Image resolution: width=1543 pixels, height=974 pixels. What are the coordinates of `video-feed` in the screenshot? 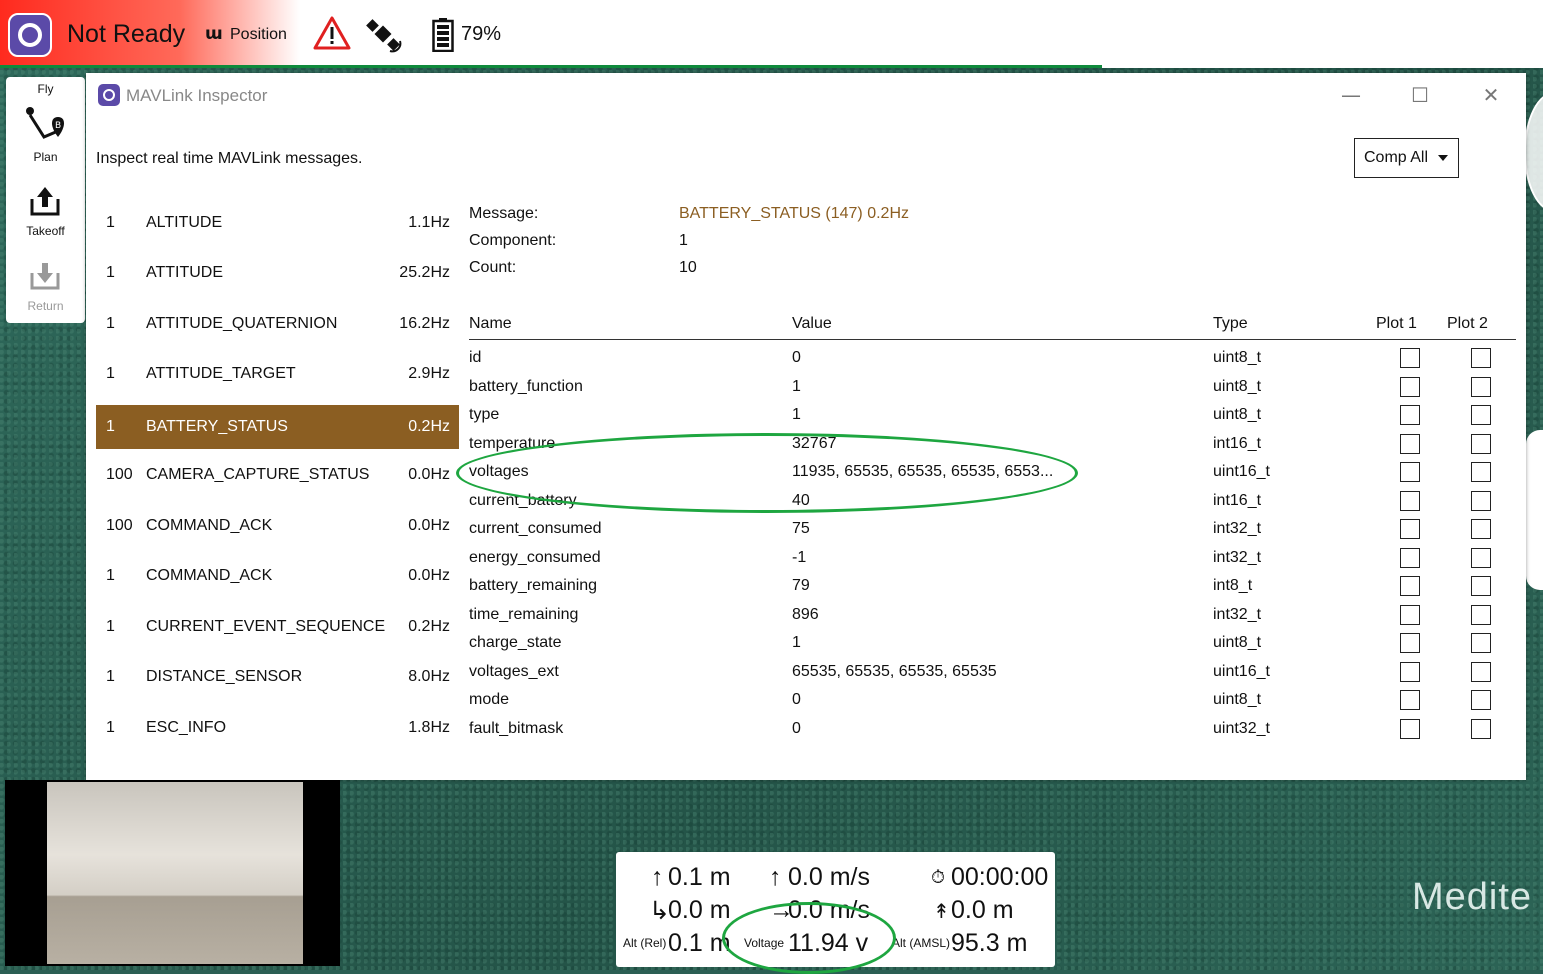 It's located at (172, 873).